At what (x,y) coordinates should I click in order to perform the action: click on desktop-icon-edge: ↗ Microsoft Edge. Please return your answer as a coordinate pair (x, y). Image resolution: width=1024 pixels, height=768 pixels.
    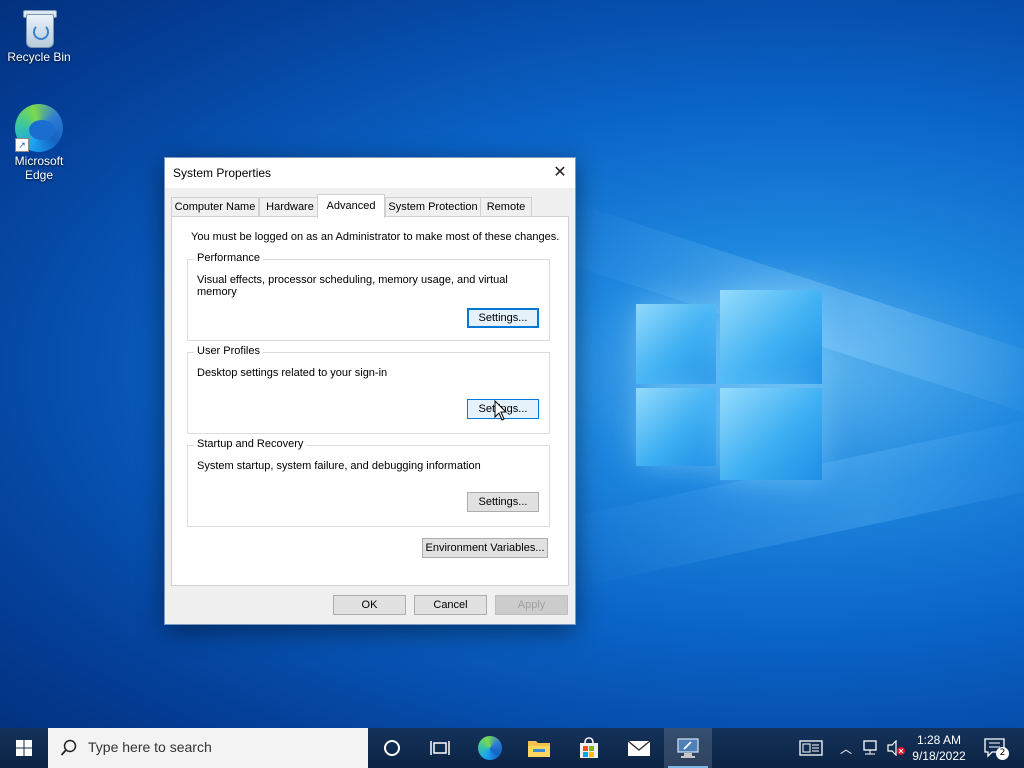
    Looking at the image, I should click on (39, 143).